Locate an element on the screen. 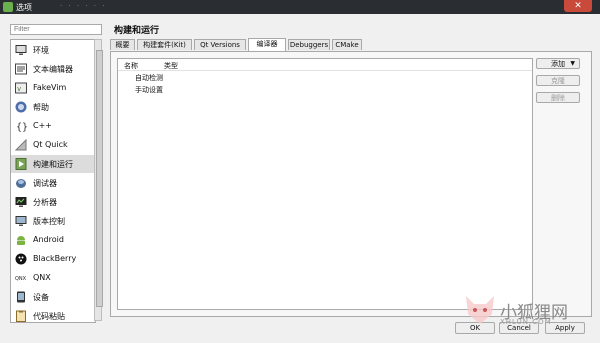 This screenshot has height=343, width=600. column-header-type: 类型 is located at coordinates (171, 66).